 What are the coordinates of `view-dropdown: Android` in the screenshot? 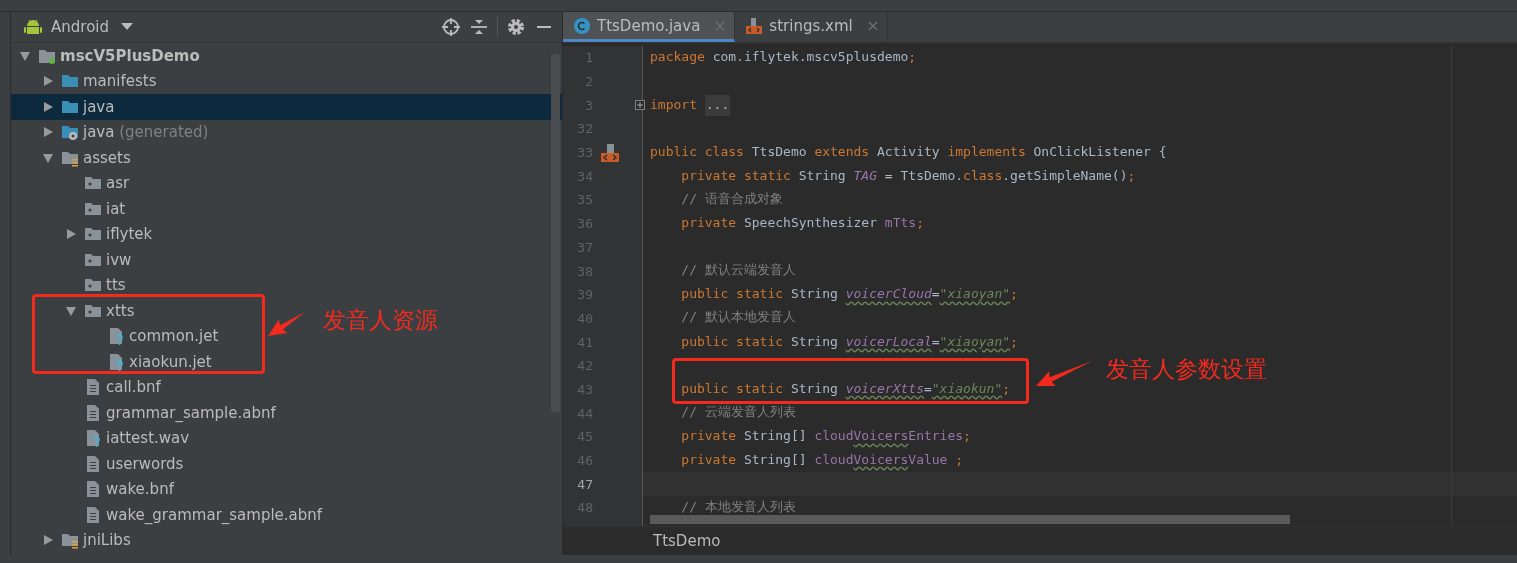 It's located at (92, 27).